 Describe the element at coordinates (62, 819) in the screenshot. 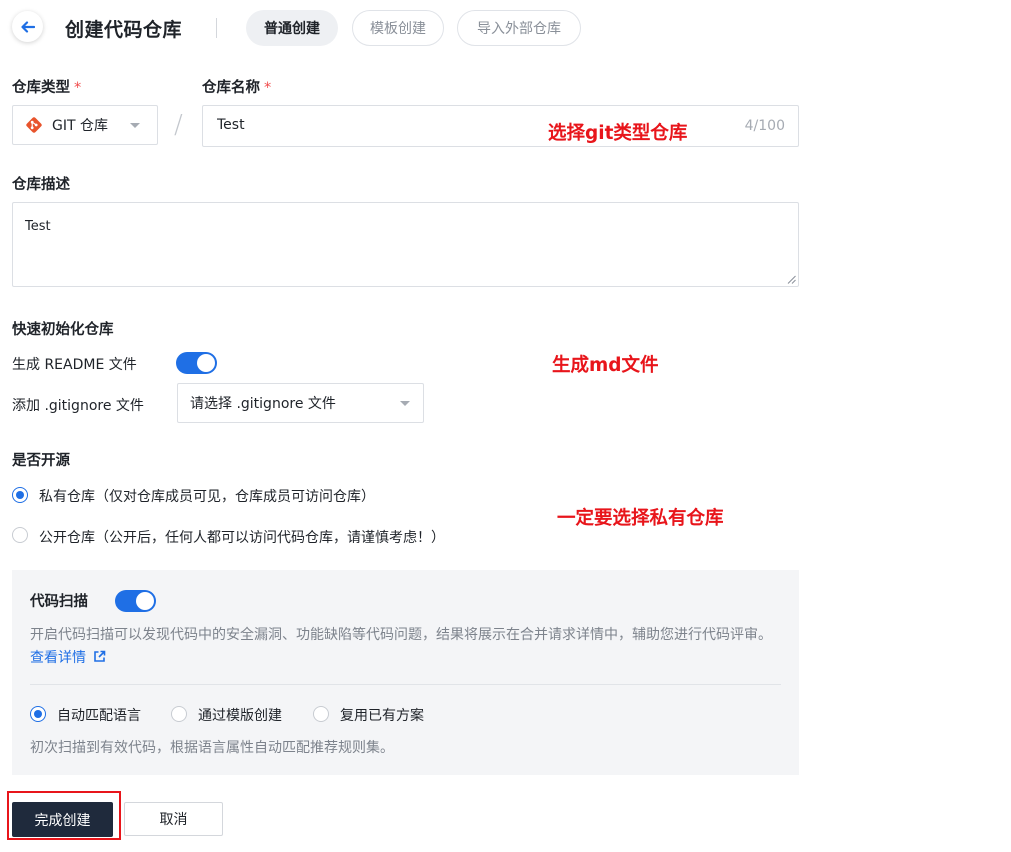

I see `submit-button: 完成创建` at that location.